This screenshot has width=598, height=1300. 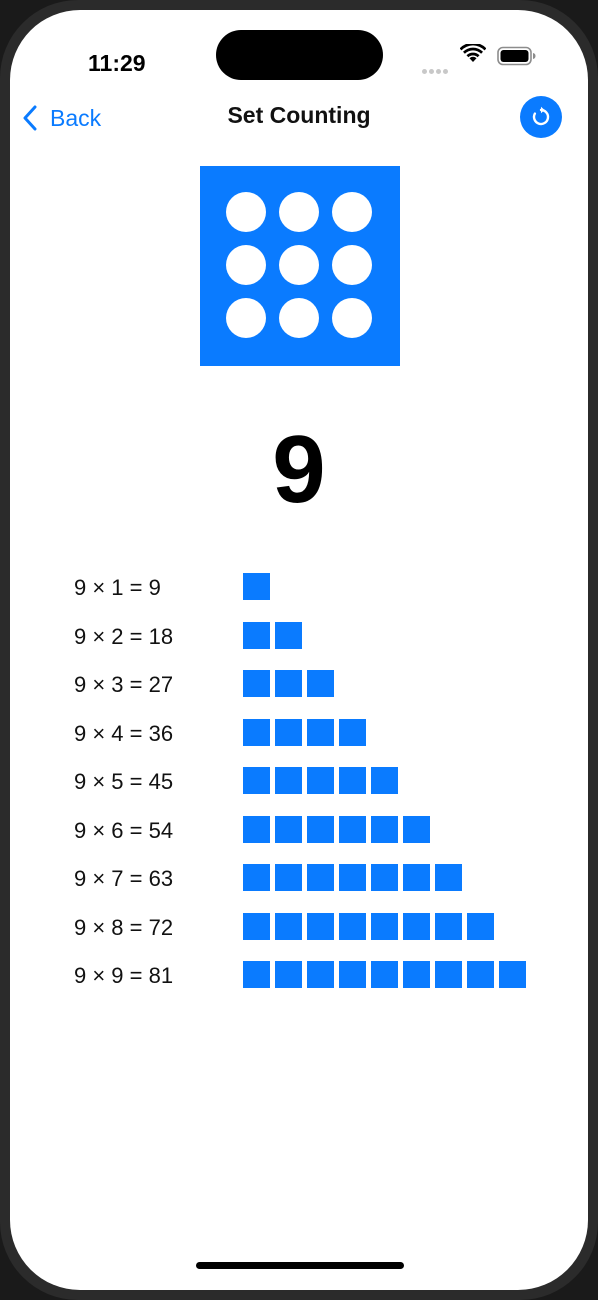 I want to click on dot-pattern-card, so click(x=300, y=266).